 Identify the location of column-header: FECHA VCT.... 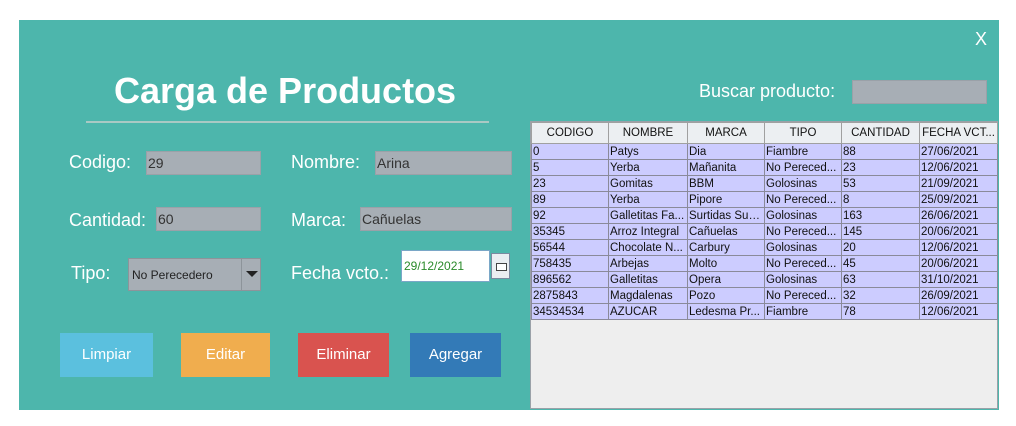
(958, 133).